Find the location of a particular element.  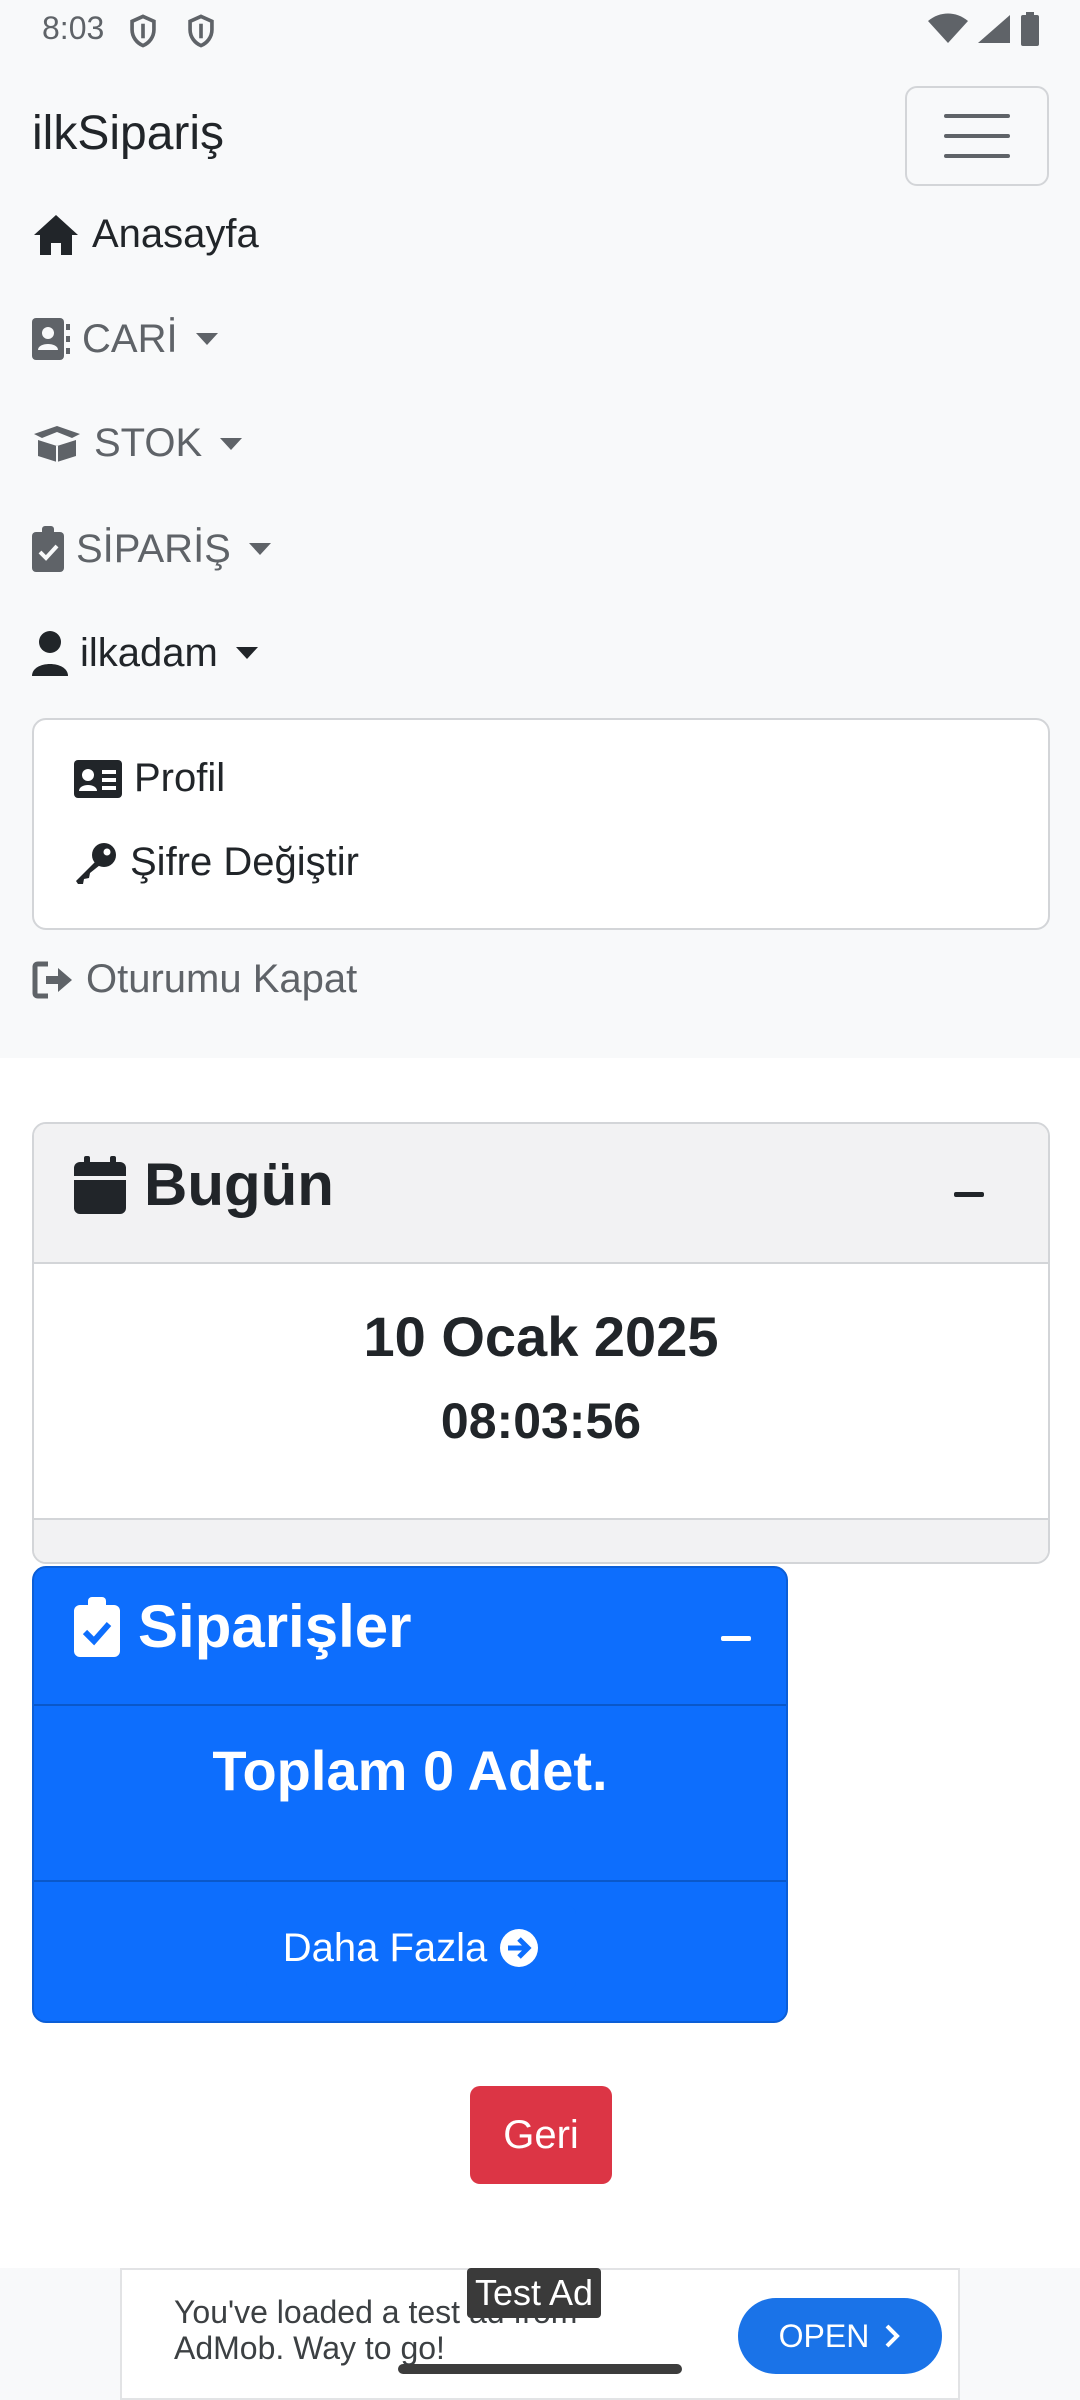

brand-logo-text: ilkSipariş is located at coordinates (128, 133).